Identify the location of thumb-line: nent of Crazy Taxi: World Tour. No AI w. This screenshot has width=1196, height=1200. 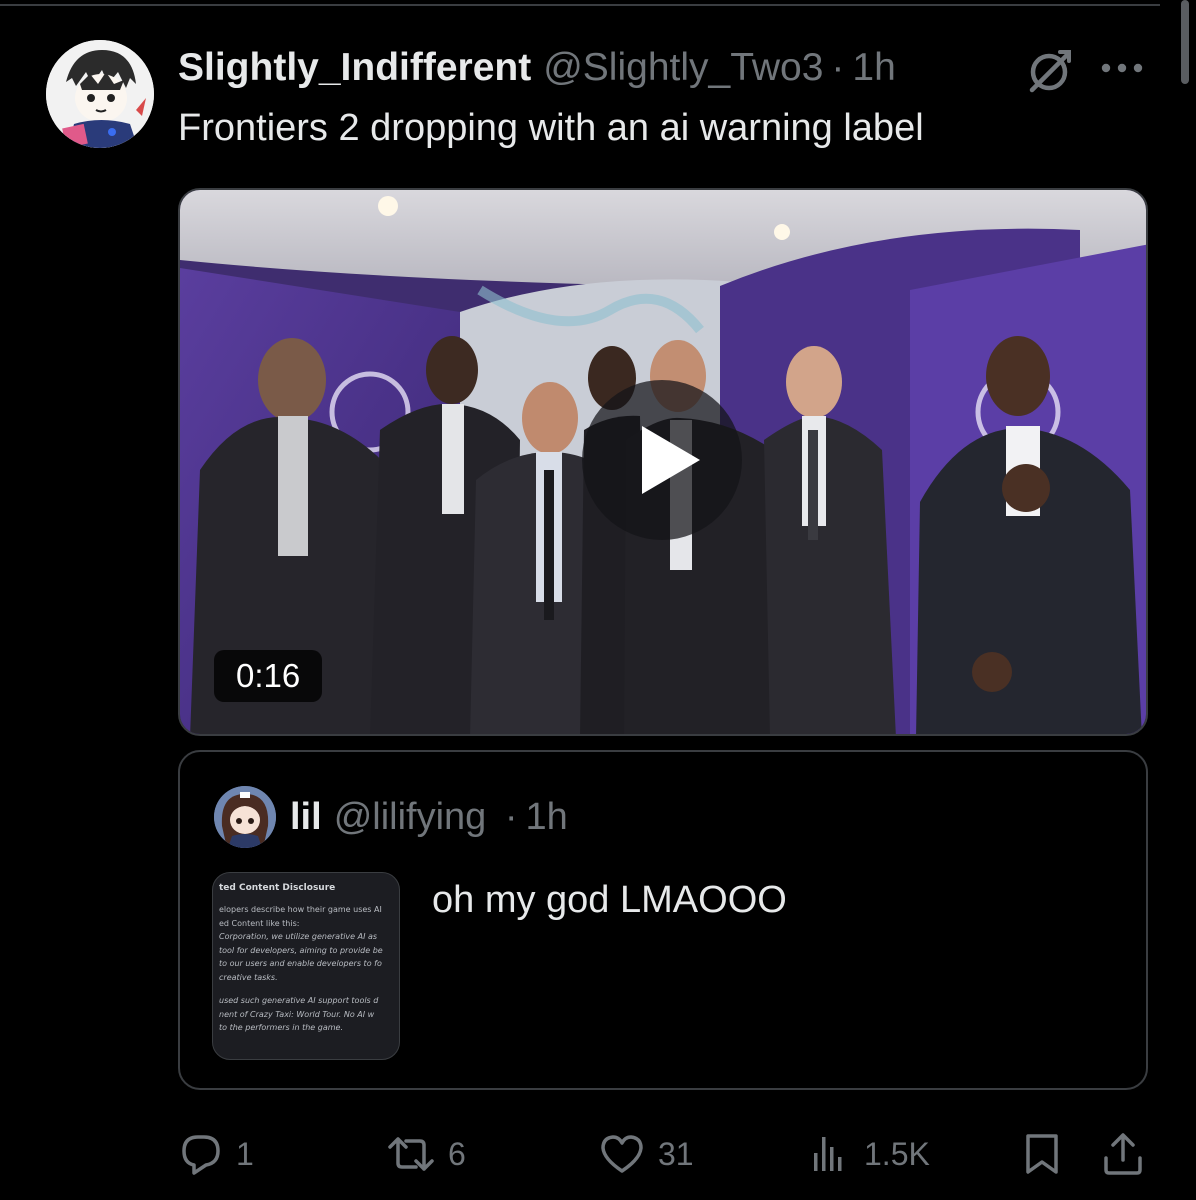
(297, 1014).